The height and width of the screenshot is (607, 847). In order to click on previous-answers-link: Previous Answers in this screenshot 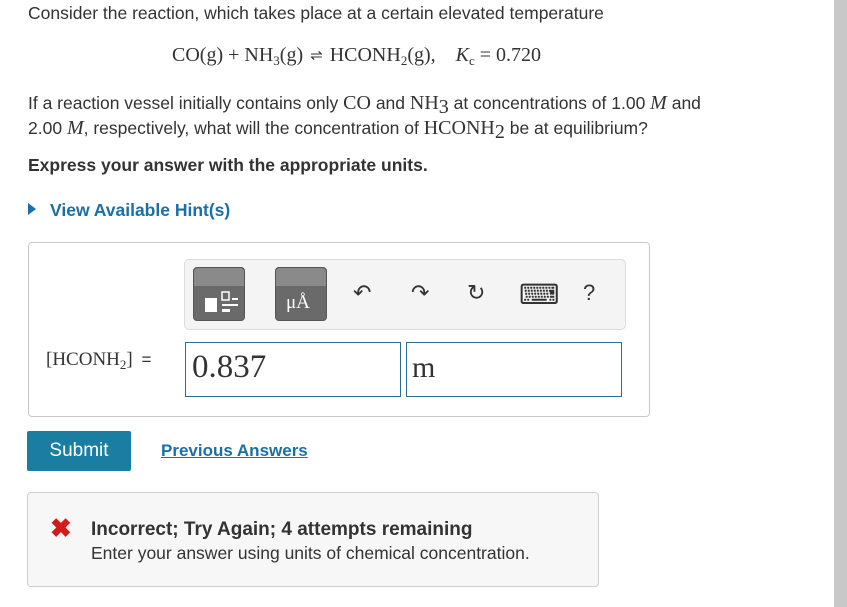, I will do `click(234, 451)`.